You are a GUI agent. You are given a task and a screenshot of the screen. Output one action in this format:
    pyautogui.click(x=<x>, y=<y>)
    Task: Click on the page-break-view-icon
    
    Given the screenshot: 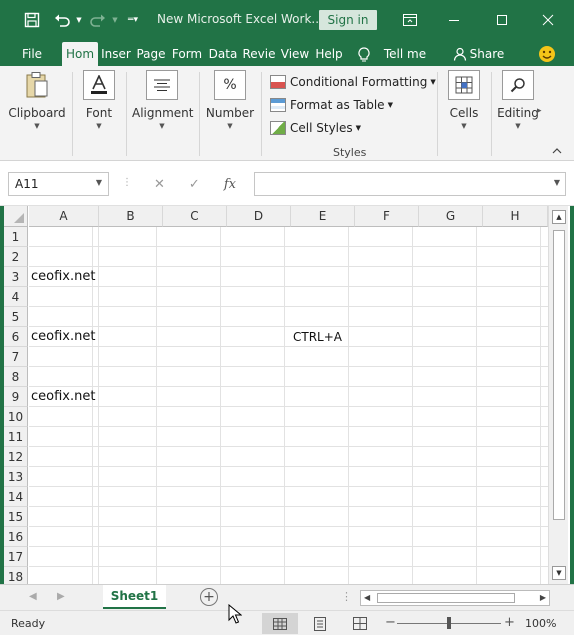 What is the action you would take?
    pyautogui.click(x=360, y=623)
    